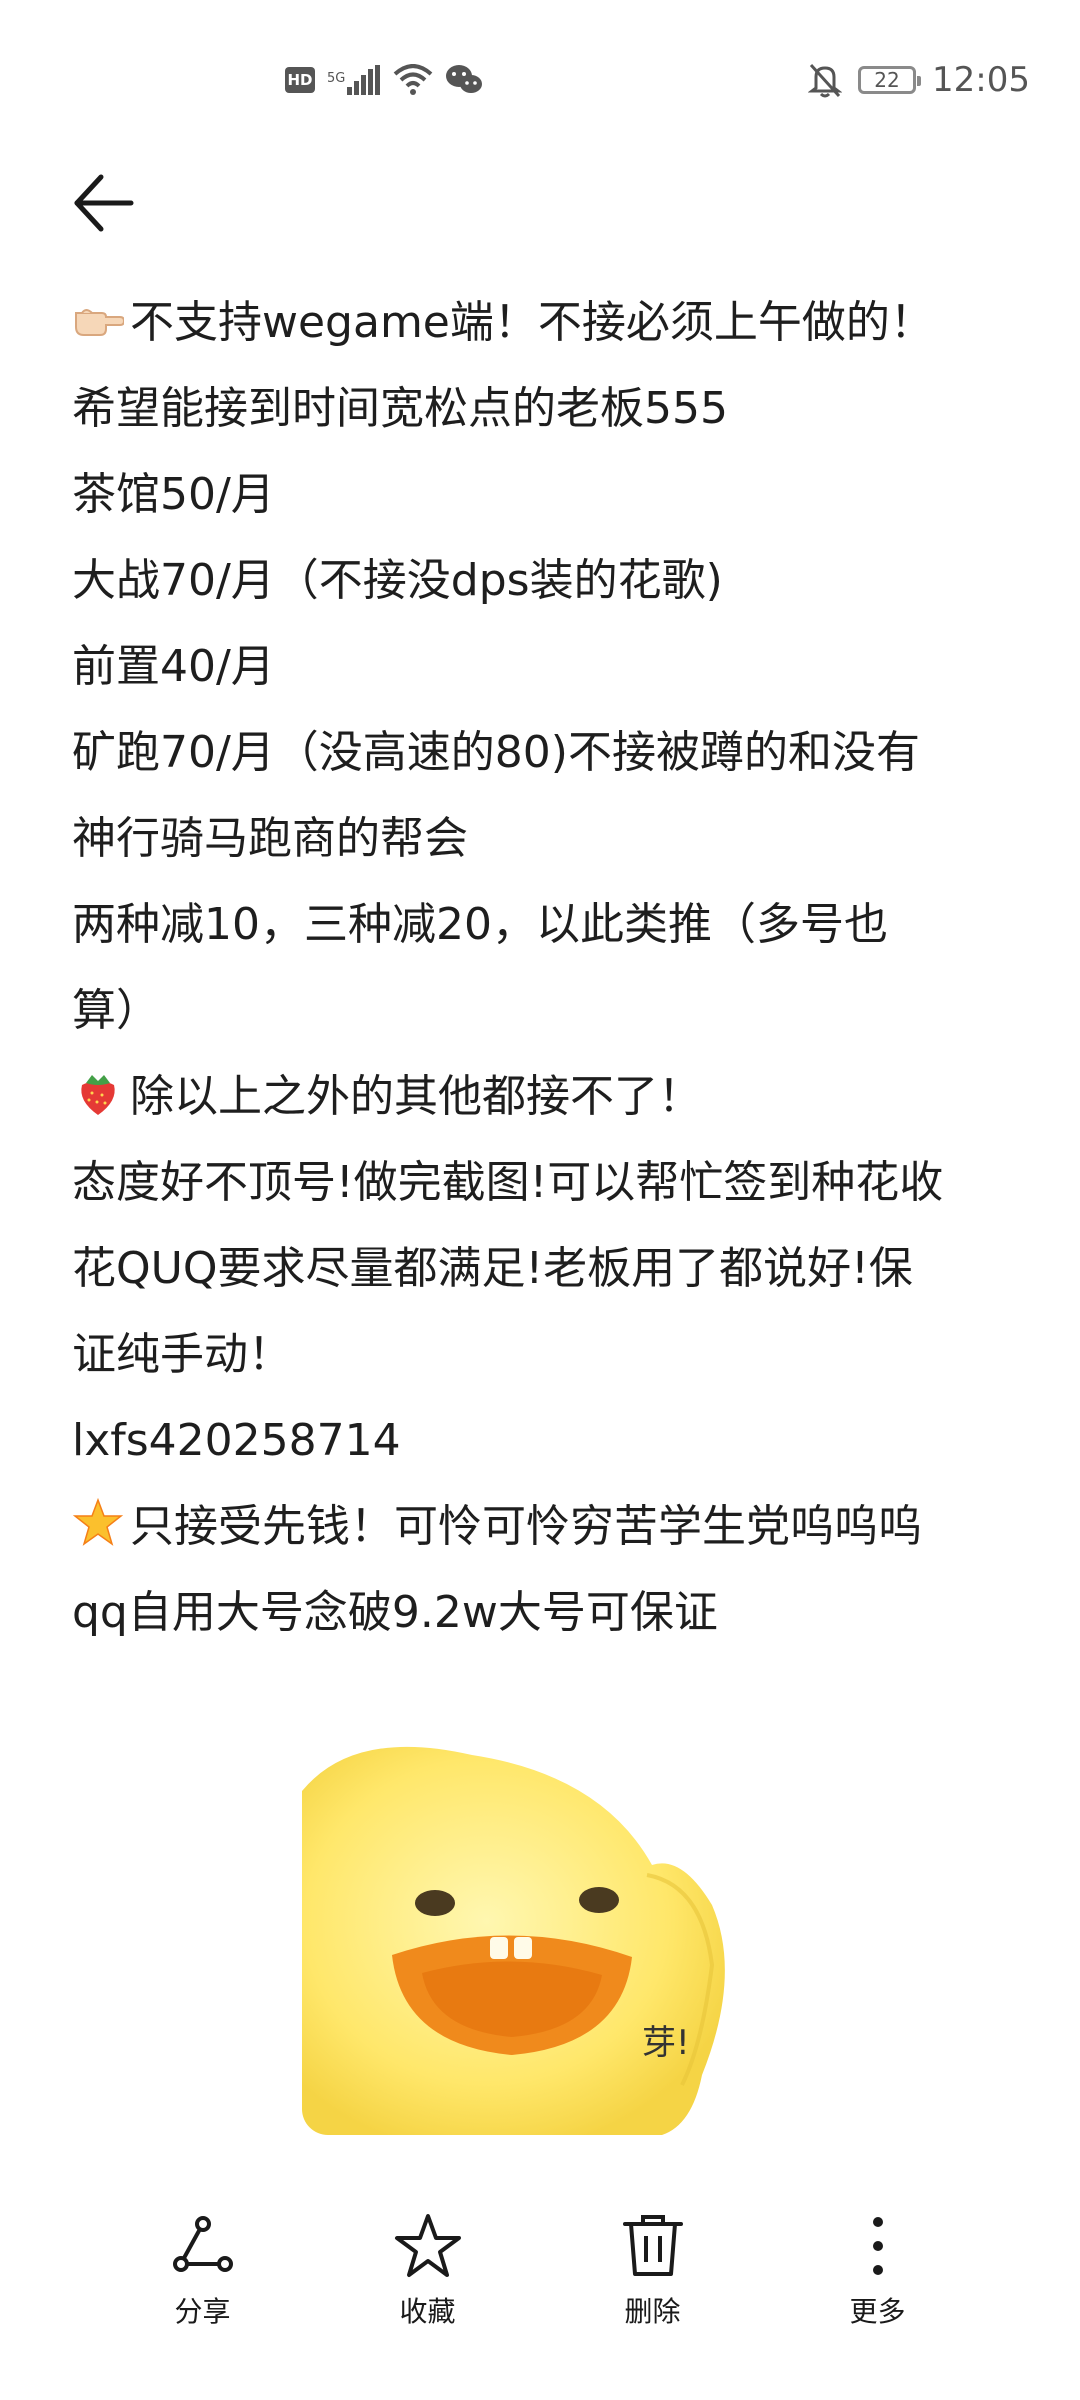 The width and height of the screenshot is (1080, 2400). I want to click on network-type-label: 5G, so click(336, 78).